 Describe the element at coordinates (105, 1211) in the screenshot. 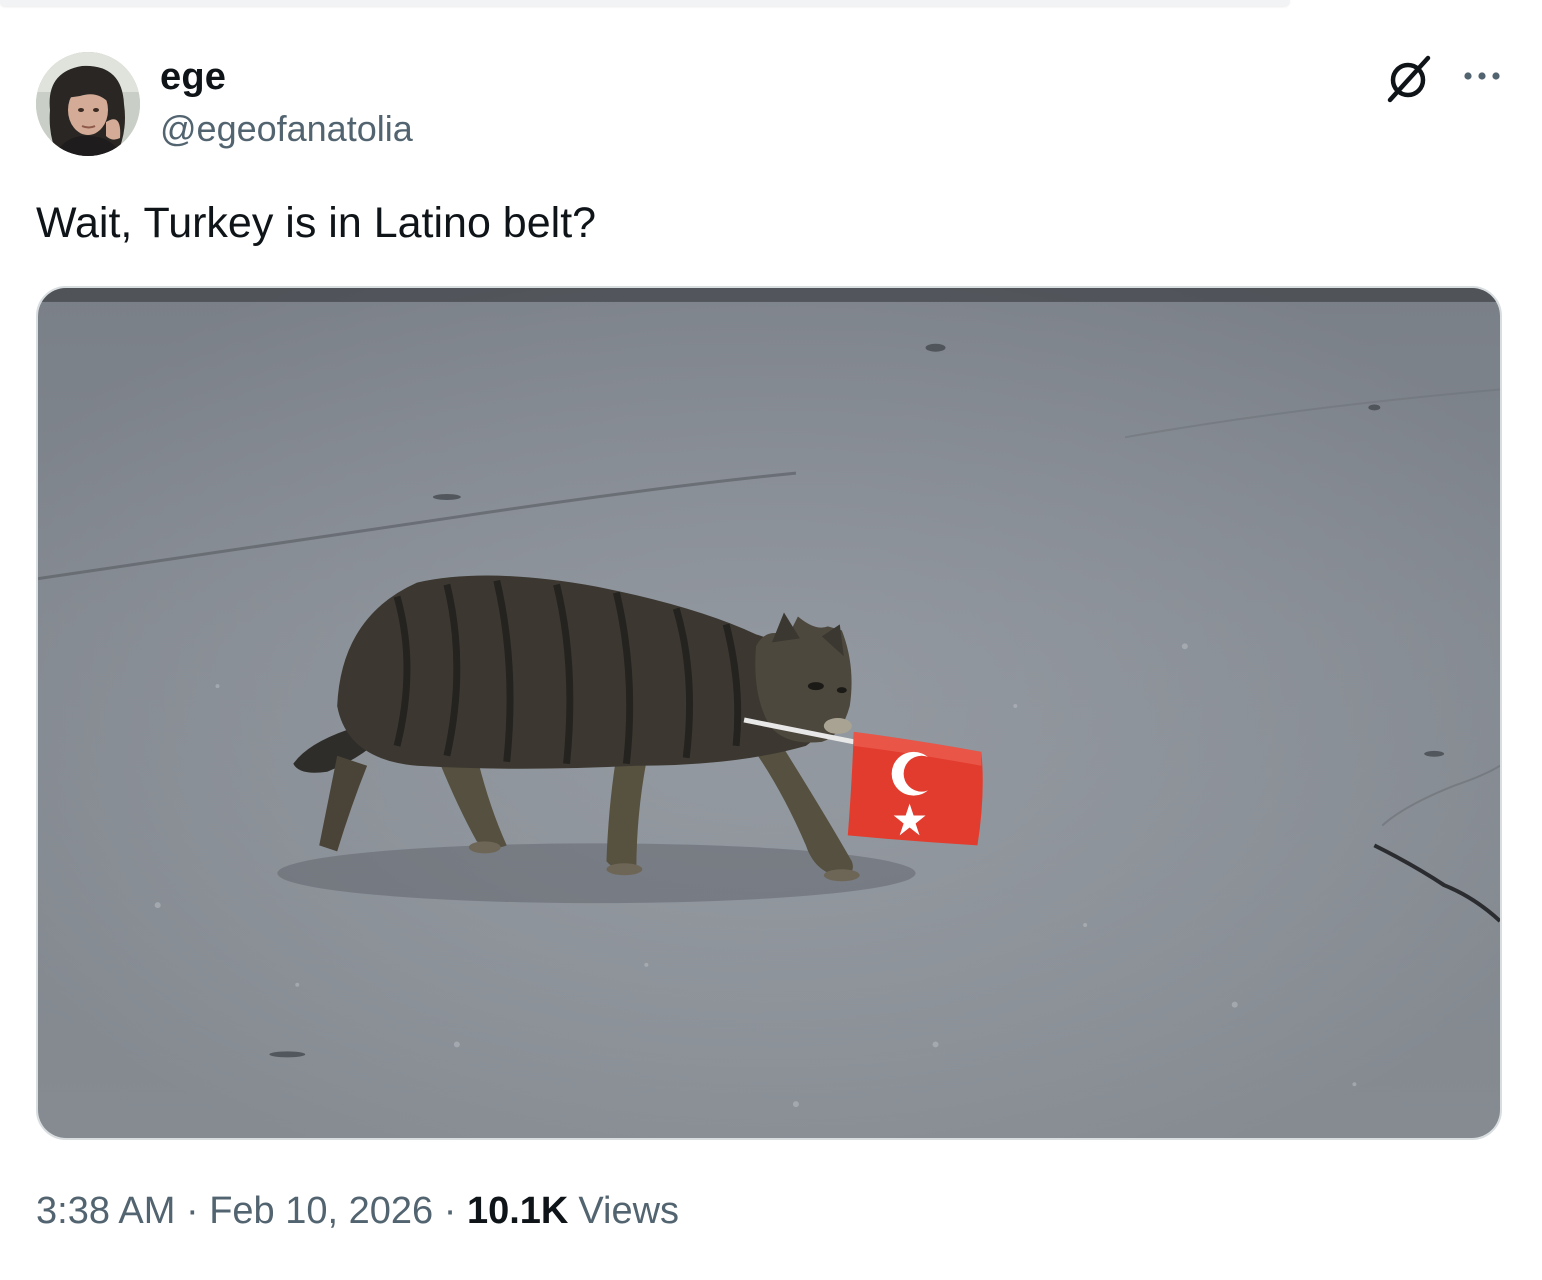

I see `tweet-time: 3:38 AM` at that location.